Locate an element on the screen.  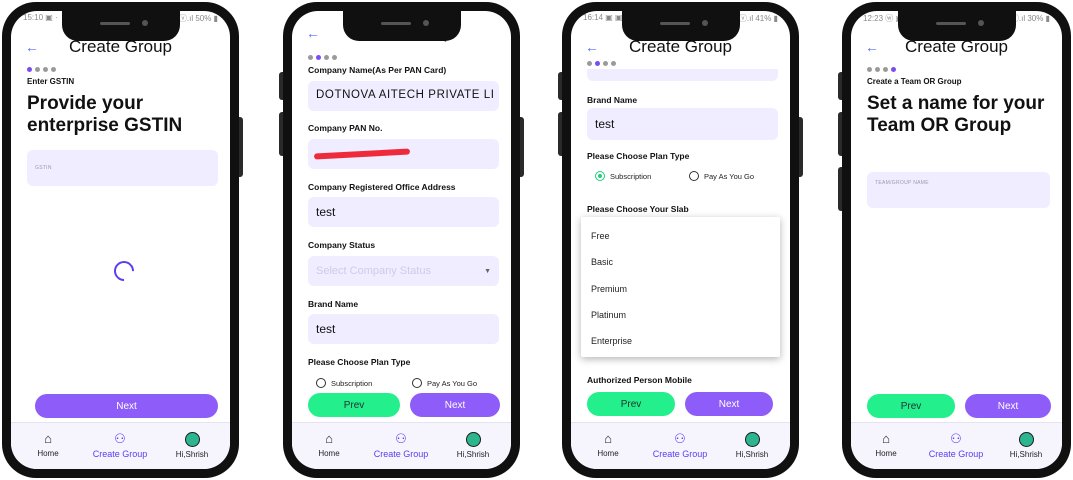
gstin-input: GSTIN is located at coordinates (122, 168).